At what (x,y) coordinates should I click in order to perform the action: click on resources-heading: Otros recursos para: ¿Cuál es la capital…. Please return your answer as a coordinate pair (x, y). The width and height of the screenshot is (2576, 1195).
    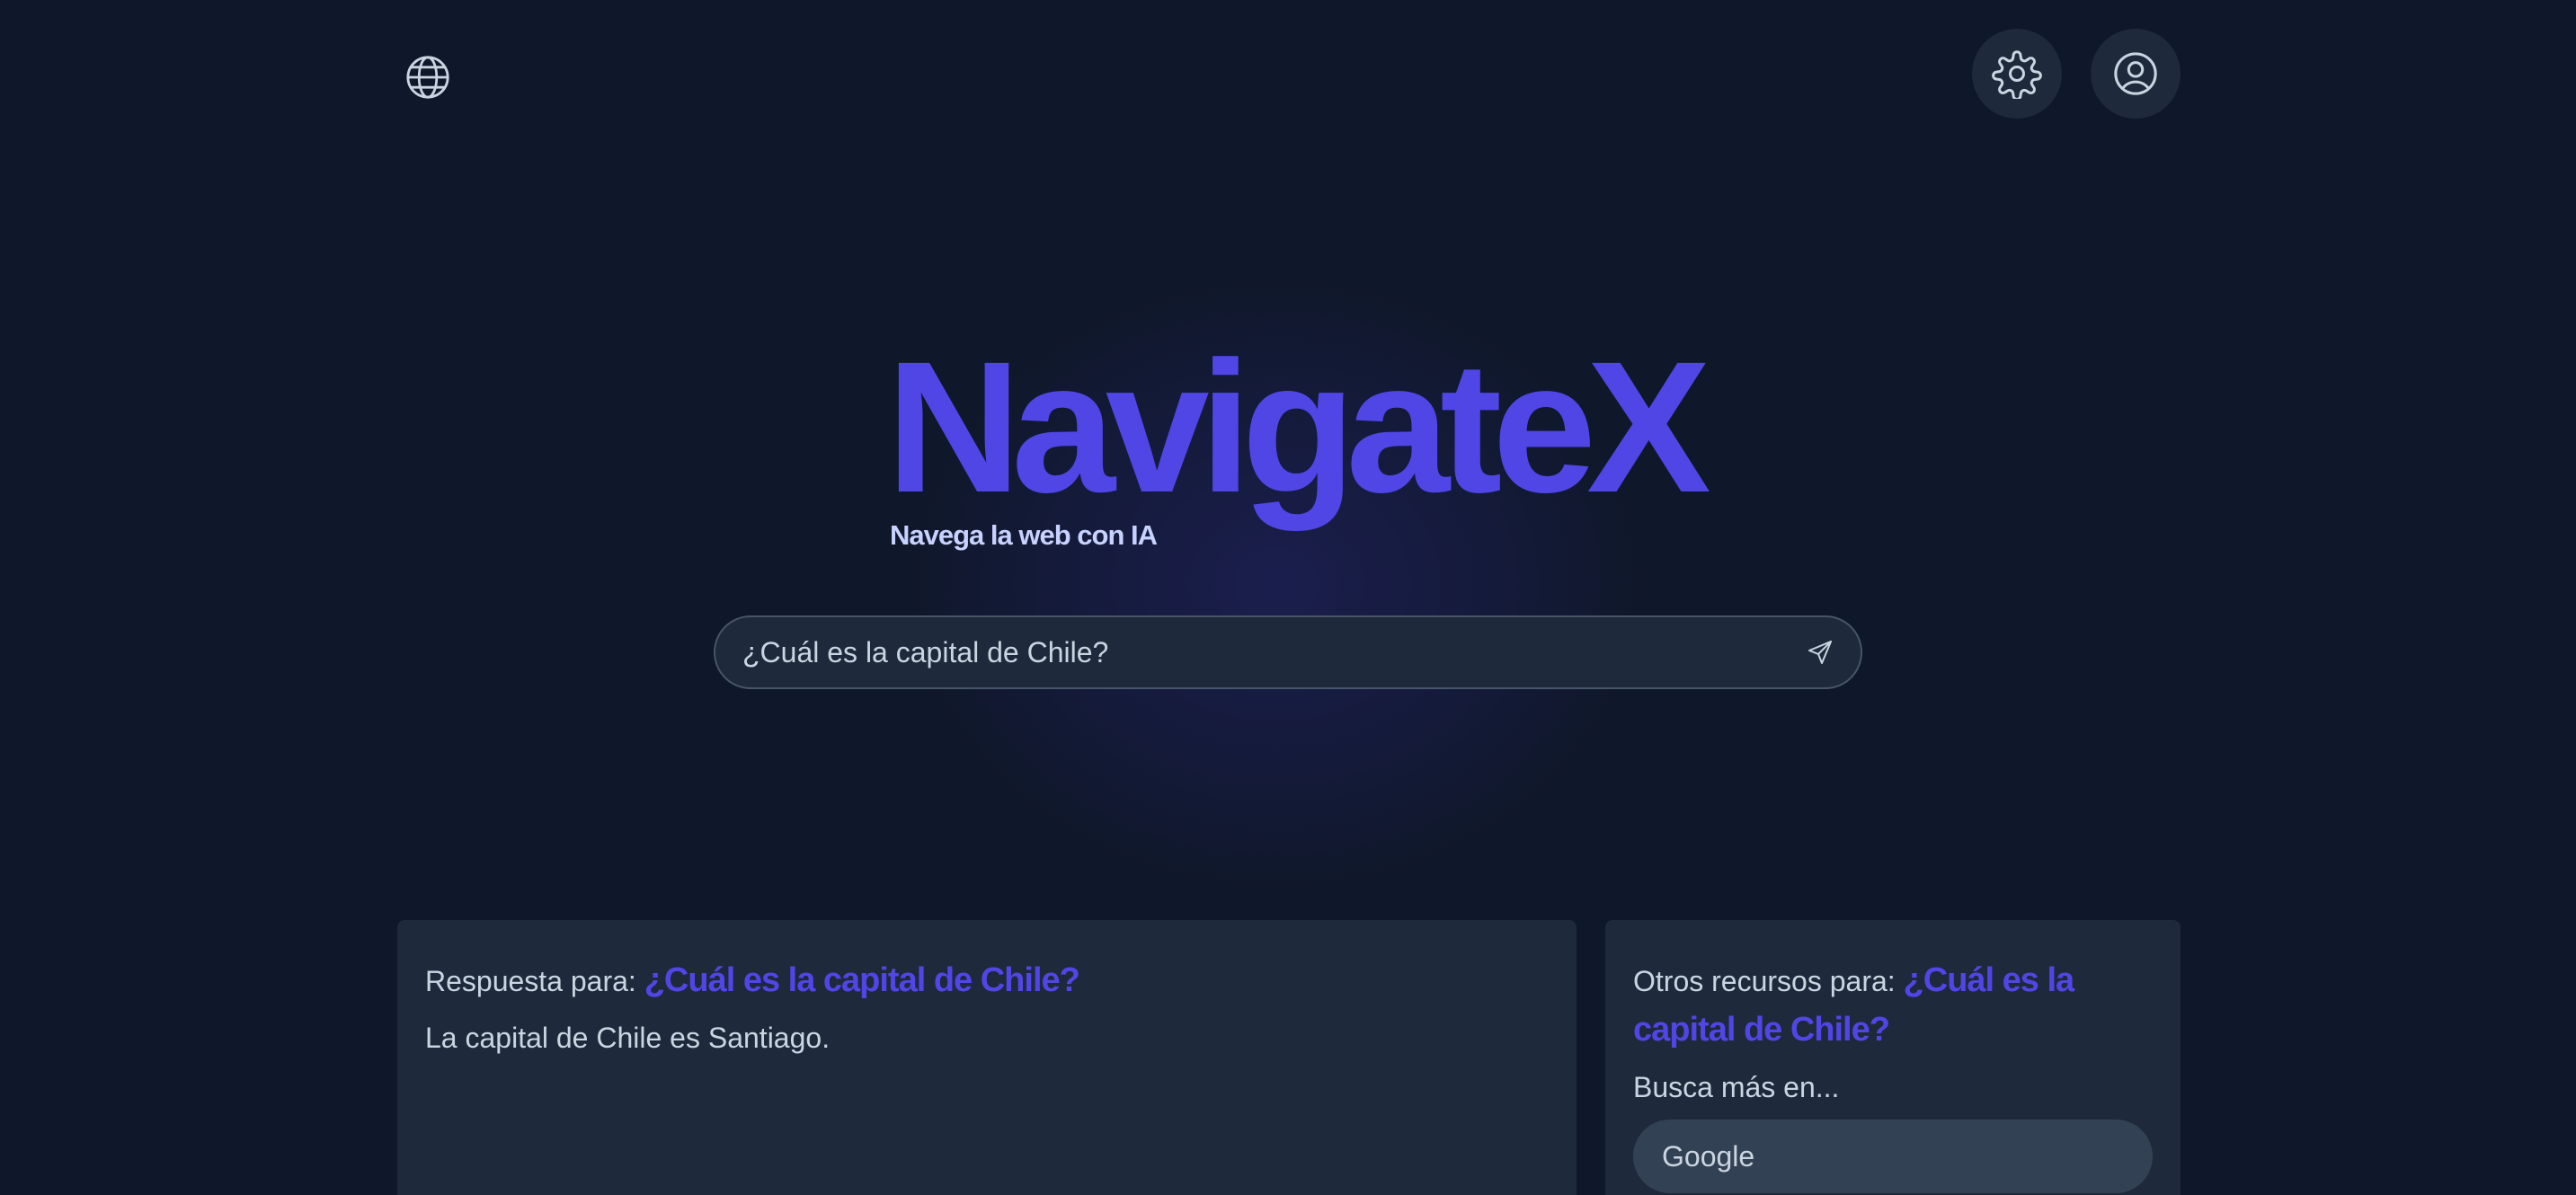
    Looking at the image, I should click on (1893, 1005).